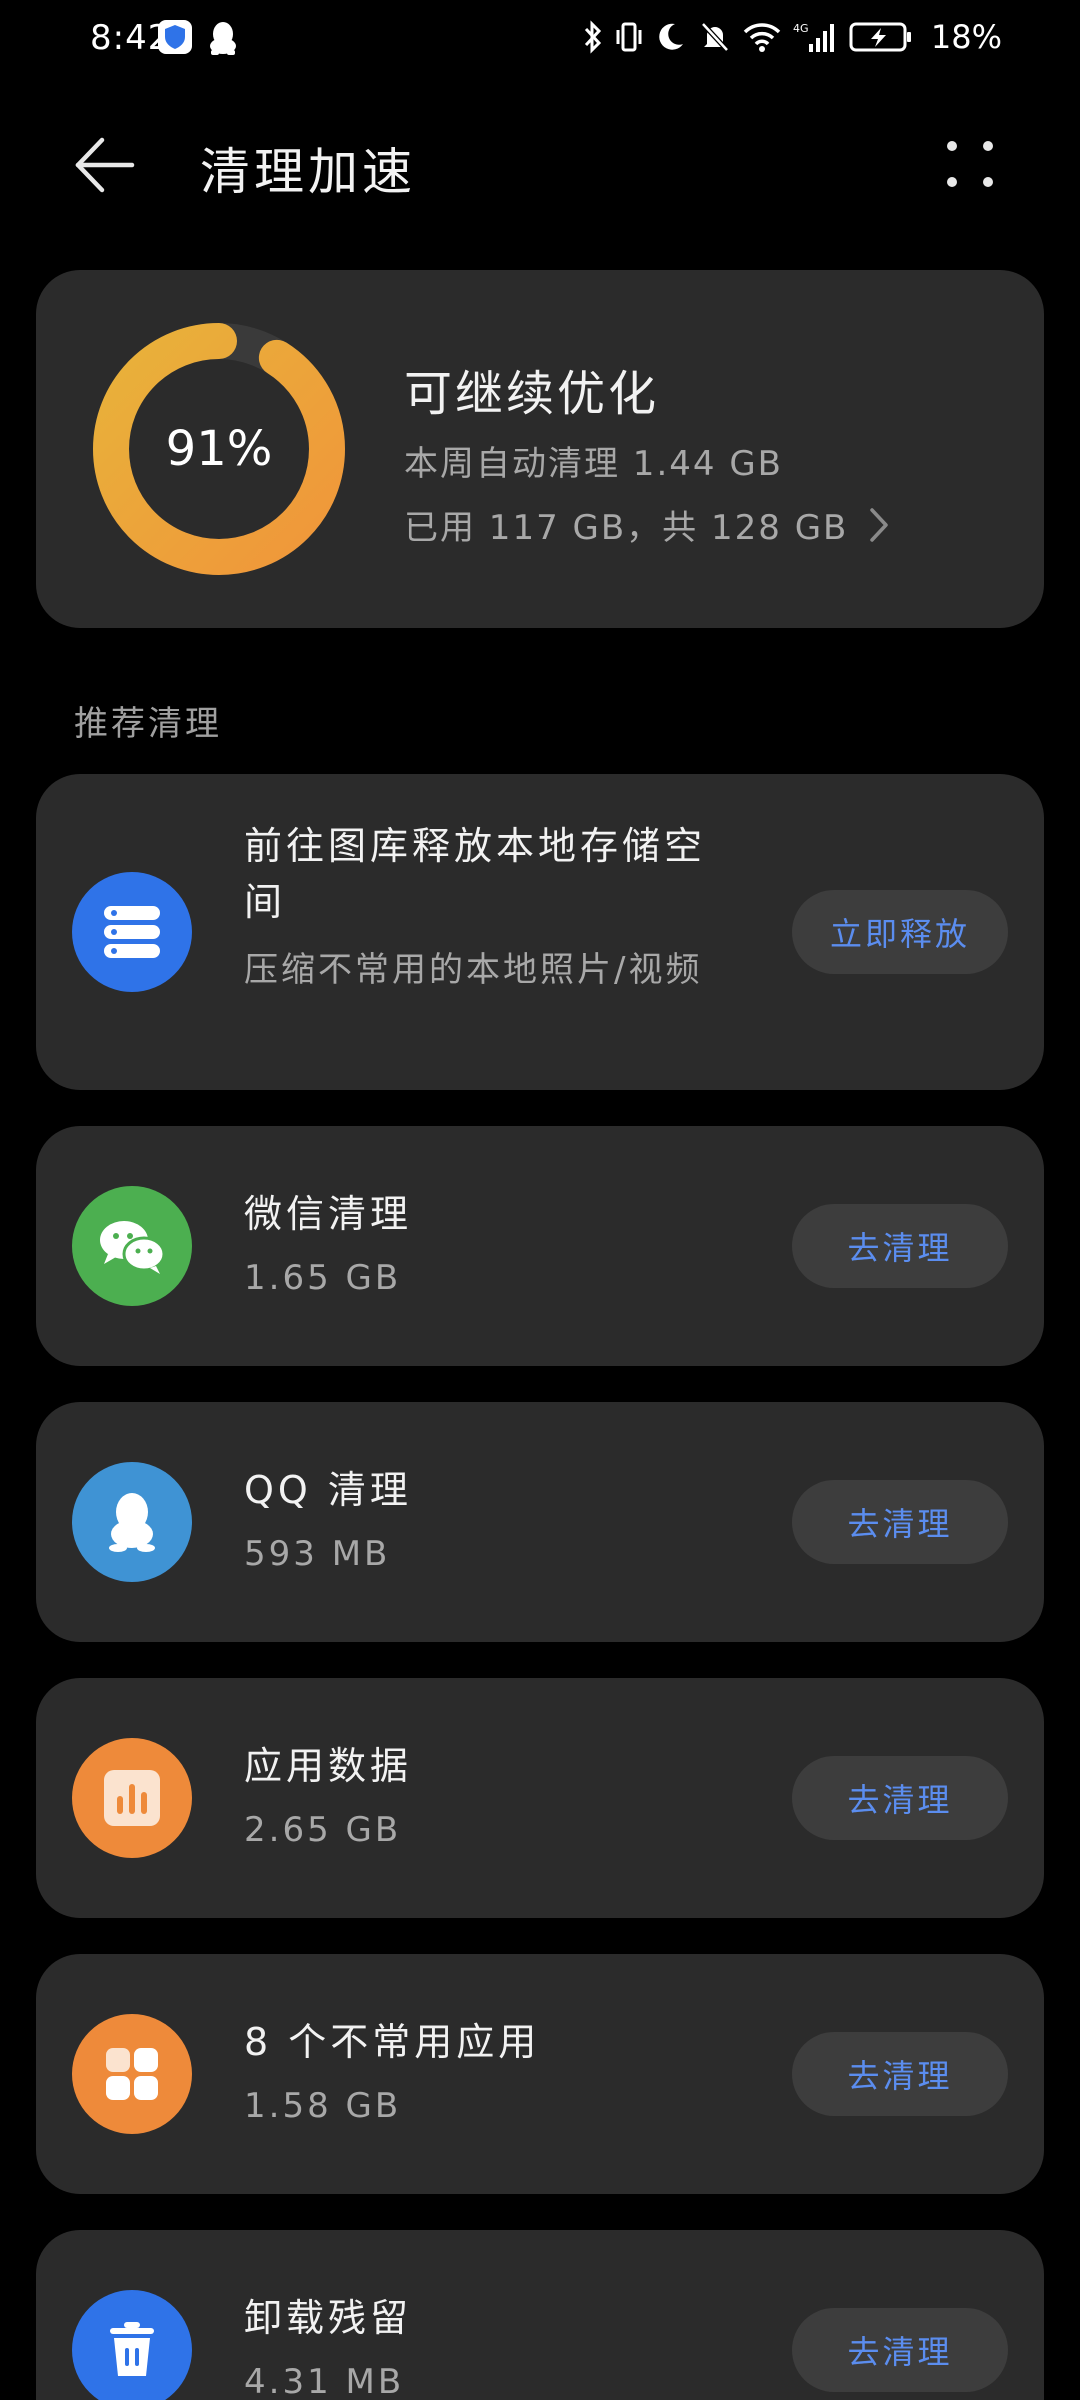 This screenshot has height=2400, width=1080. I want to click on svg-text: 4G, so click(801, 28).